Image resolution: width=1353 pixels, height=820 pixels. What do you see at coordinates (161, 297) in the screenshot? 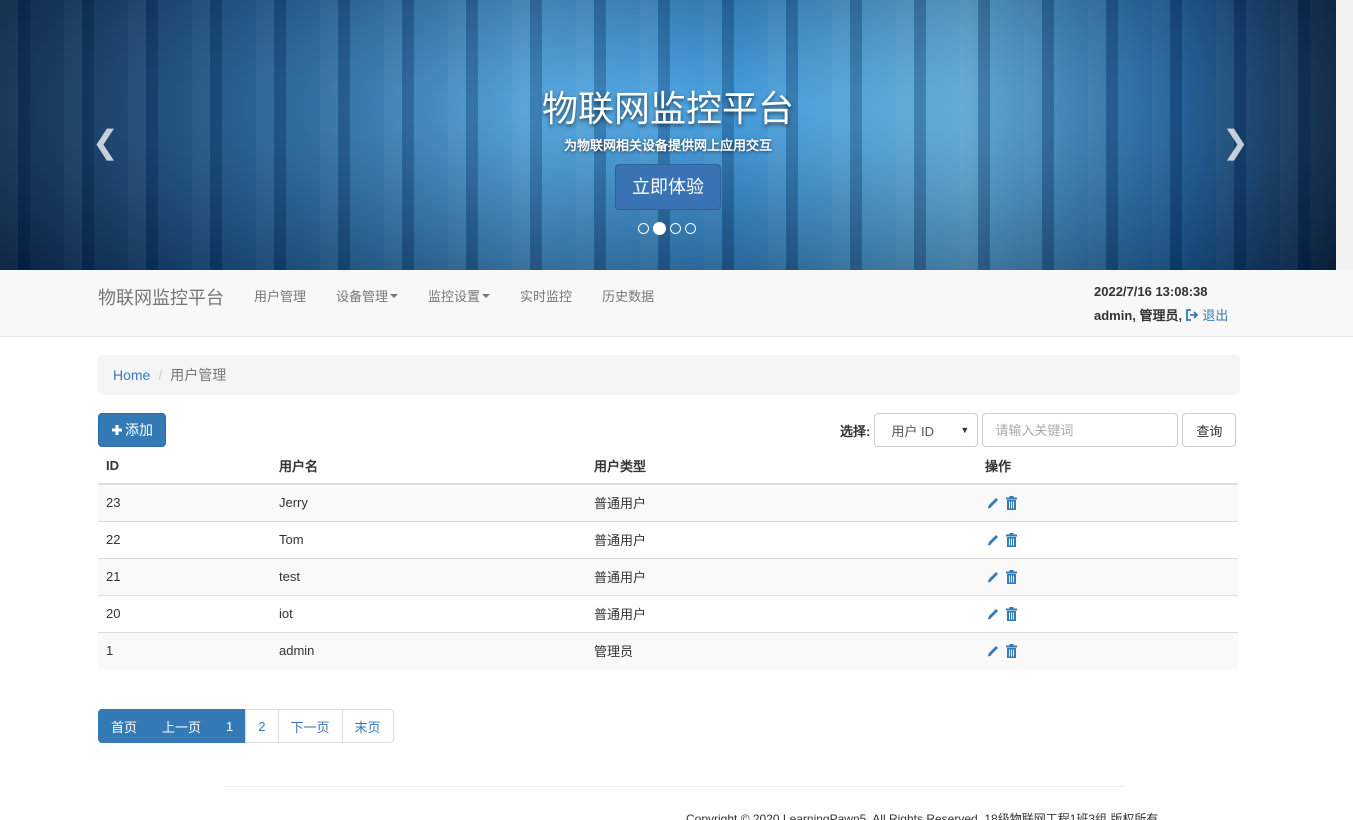
I see `navbar-brand: 物联网监控平台` at bounding box center [161, 297].